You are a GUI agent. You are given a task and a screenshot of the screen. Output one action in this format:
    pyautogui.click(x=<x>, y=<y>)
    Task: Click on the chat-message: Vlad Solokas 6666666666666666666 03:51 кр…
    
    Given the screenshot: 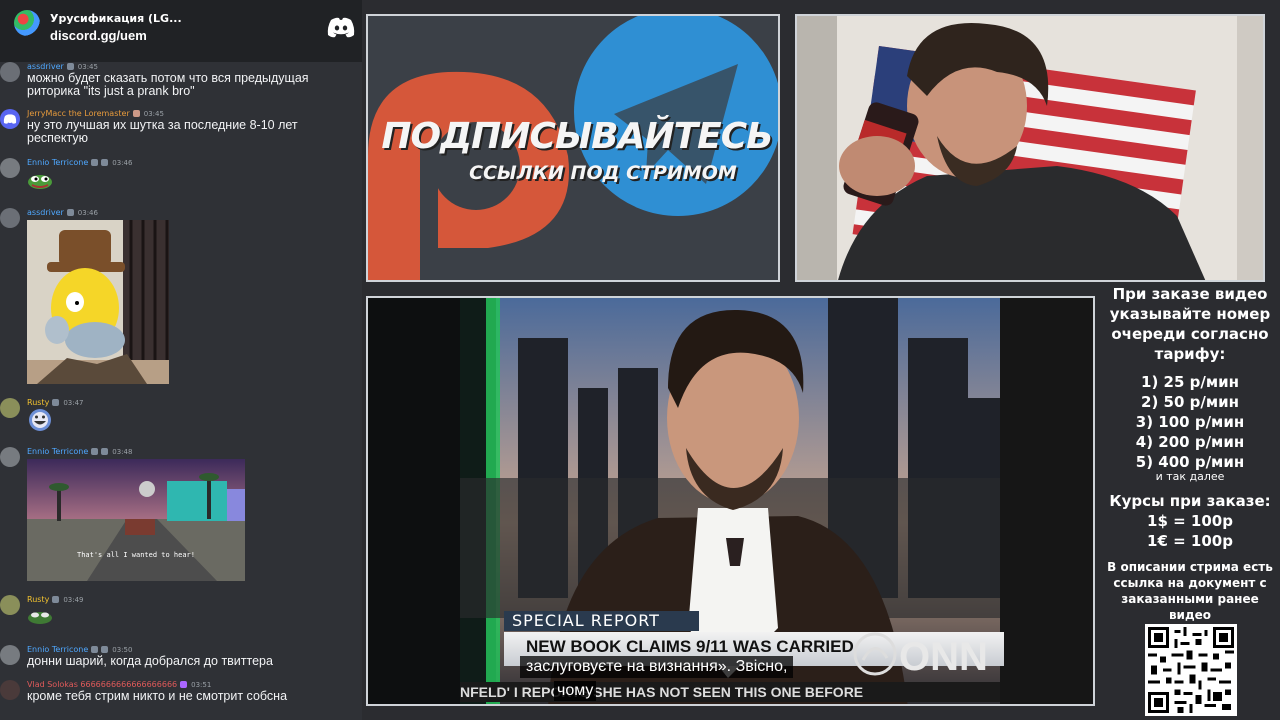 What is the action you would take?
    pyautogui.click(x=181, y=695)
    